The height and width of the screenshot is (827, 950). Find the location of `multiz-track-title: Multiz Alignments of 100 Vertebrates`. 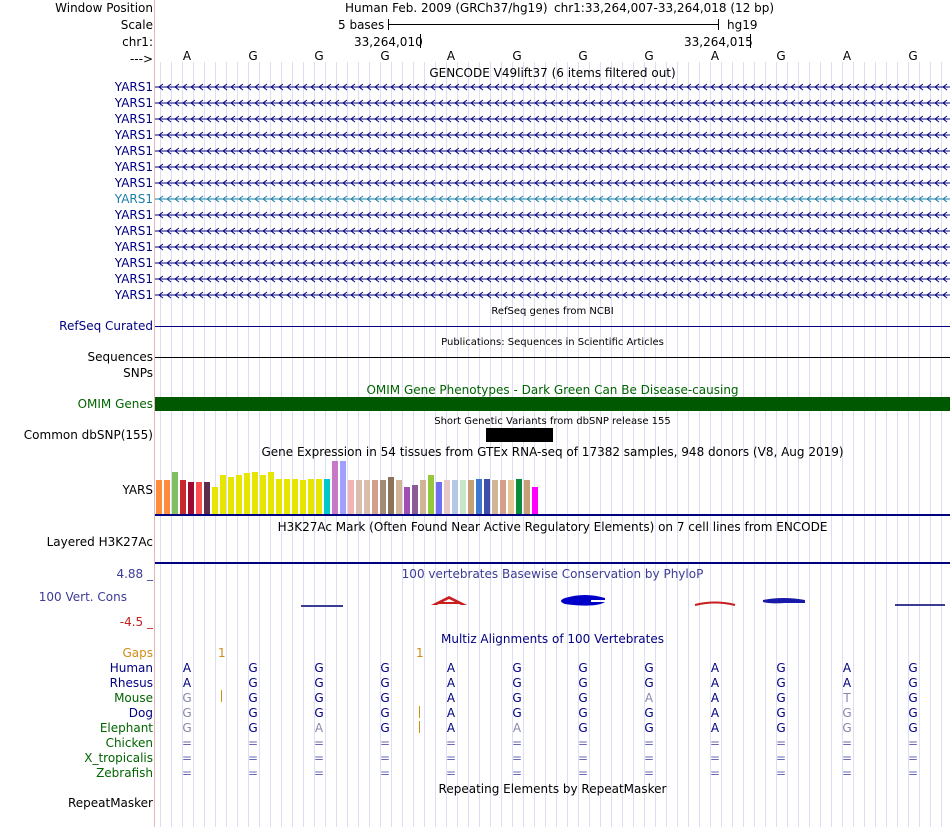

multiz-track-title: Multiz Alignments of 100 Vertebrates is located at coordinates (552, 639).